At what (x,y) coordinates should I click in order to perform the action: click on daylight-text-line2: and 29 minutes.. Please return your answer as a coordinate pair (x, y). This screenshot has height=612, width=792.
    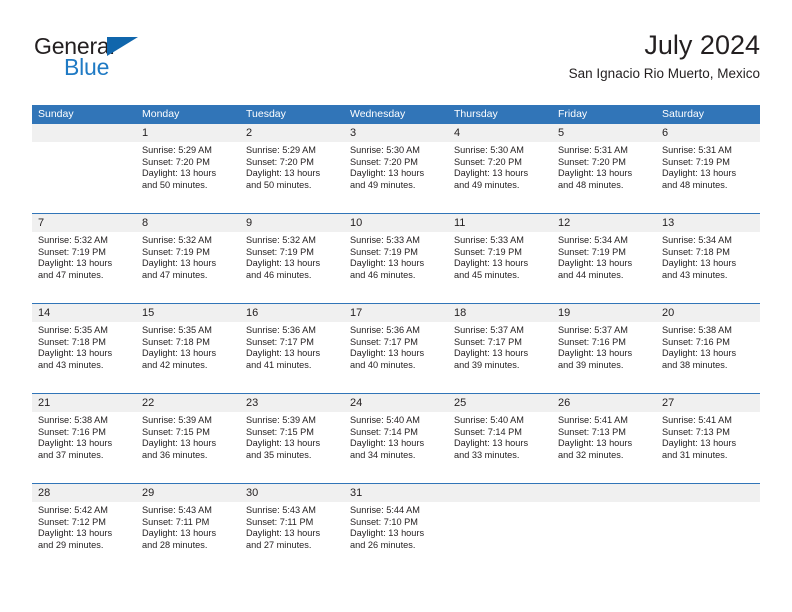
    Looking at the image, I should click on (71, 544).